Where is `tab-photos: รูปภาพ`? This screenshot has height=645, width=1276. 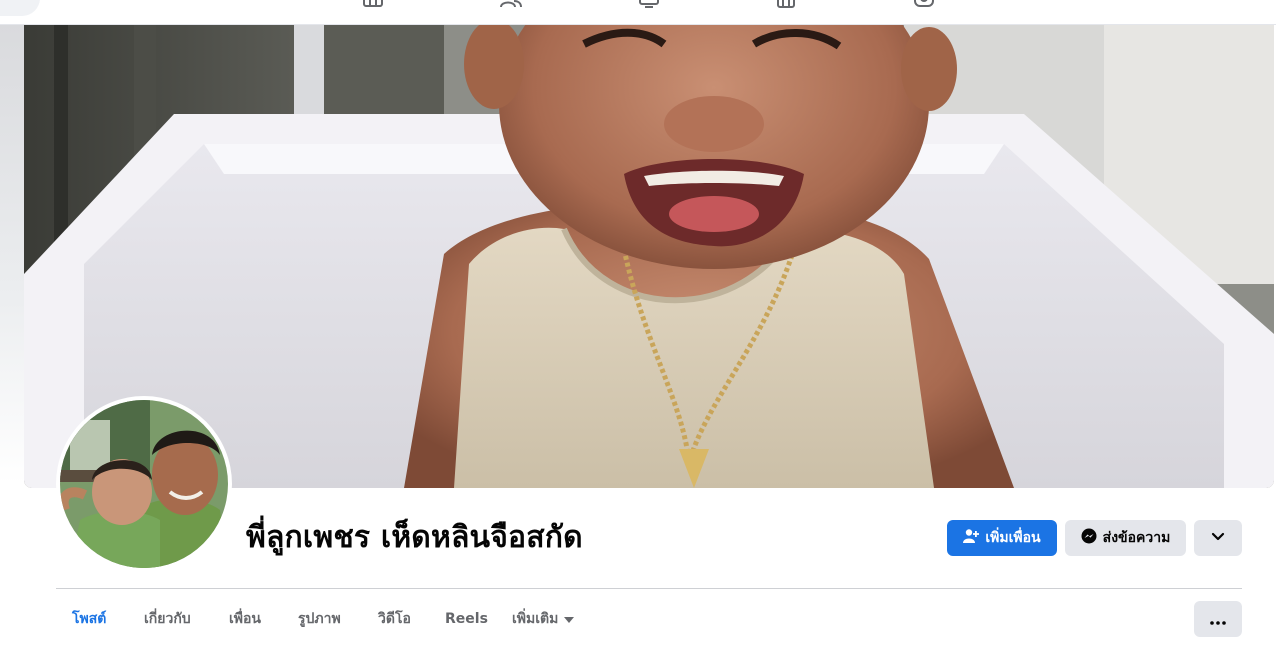
tab-photos: รูปภาพ is located at coordinates (319, 619).